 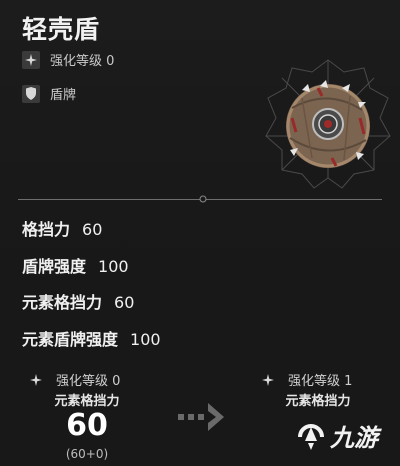 What do you see at coordinates (203, 199) in the screenshot?
I see `divider-mark` at bounding box center [203, 199].